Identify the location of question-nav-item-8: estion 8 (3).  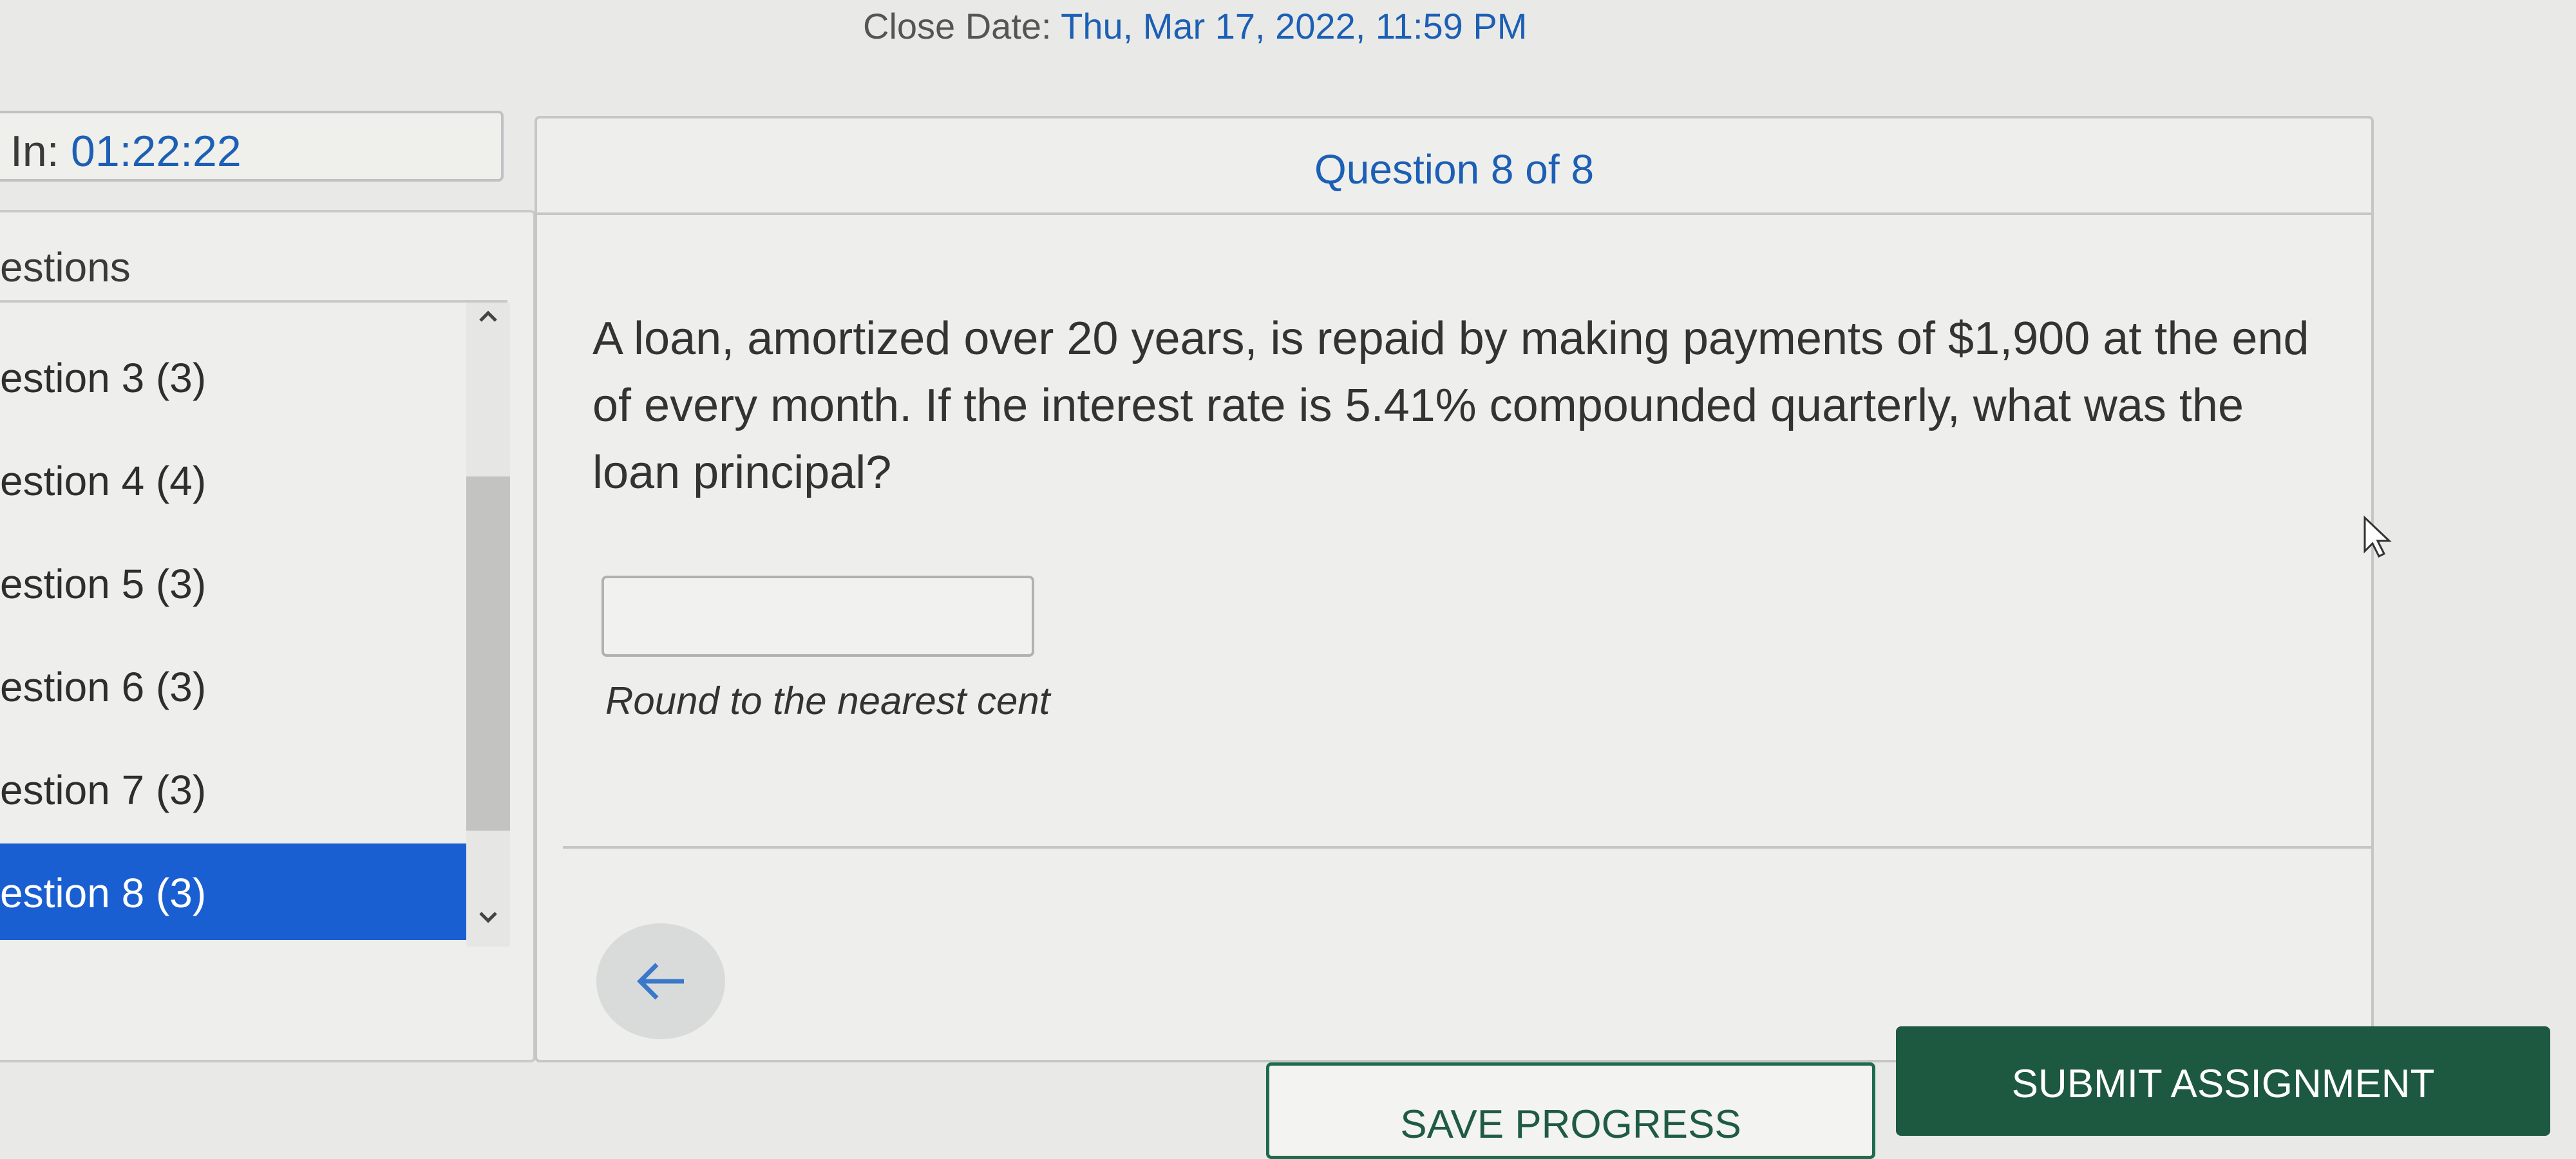
(240, 891).